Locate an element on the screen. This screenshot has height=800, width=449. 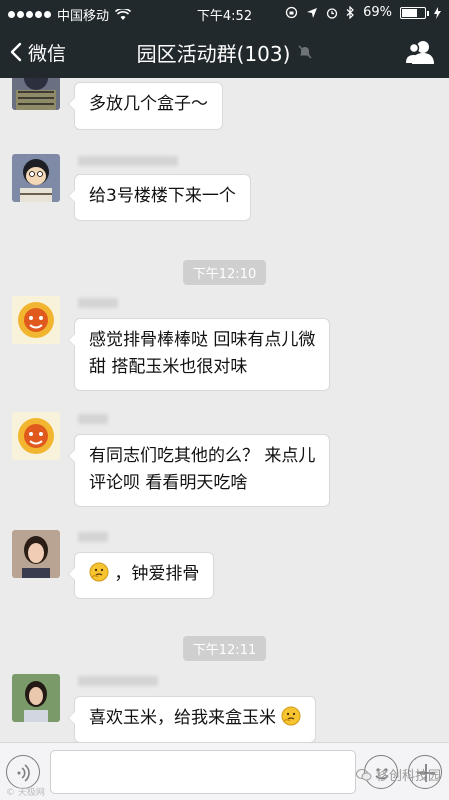
chevron-left-icon is located at coordinates (16, 52).